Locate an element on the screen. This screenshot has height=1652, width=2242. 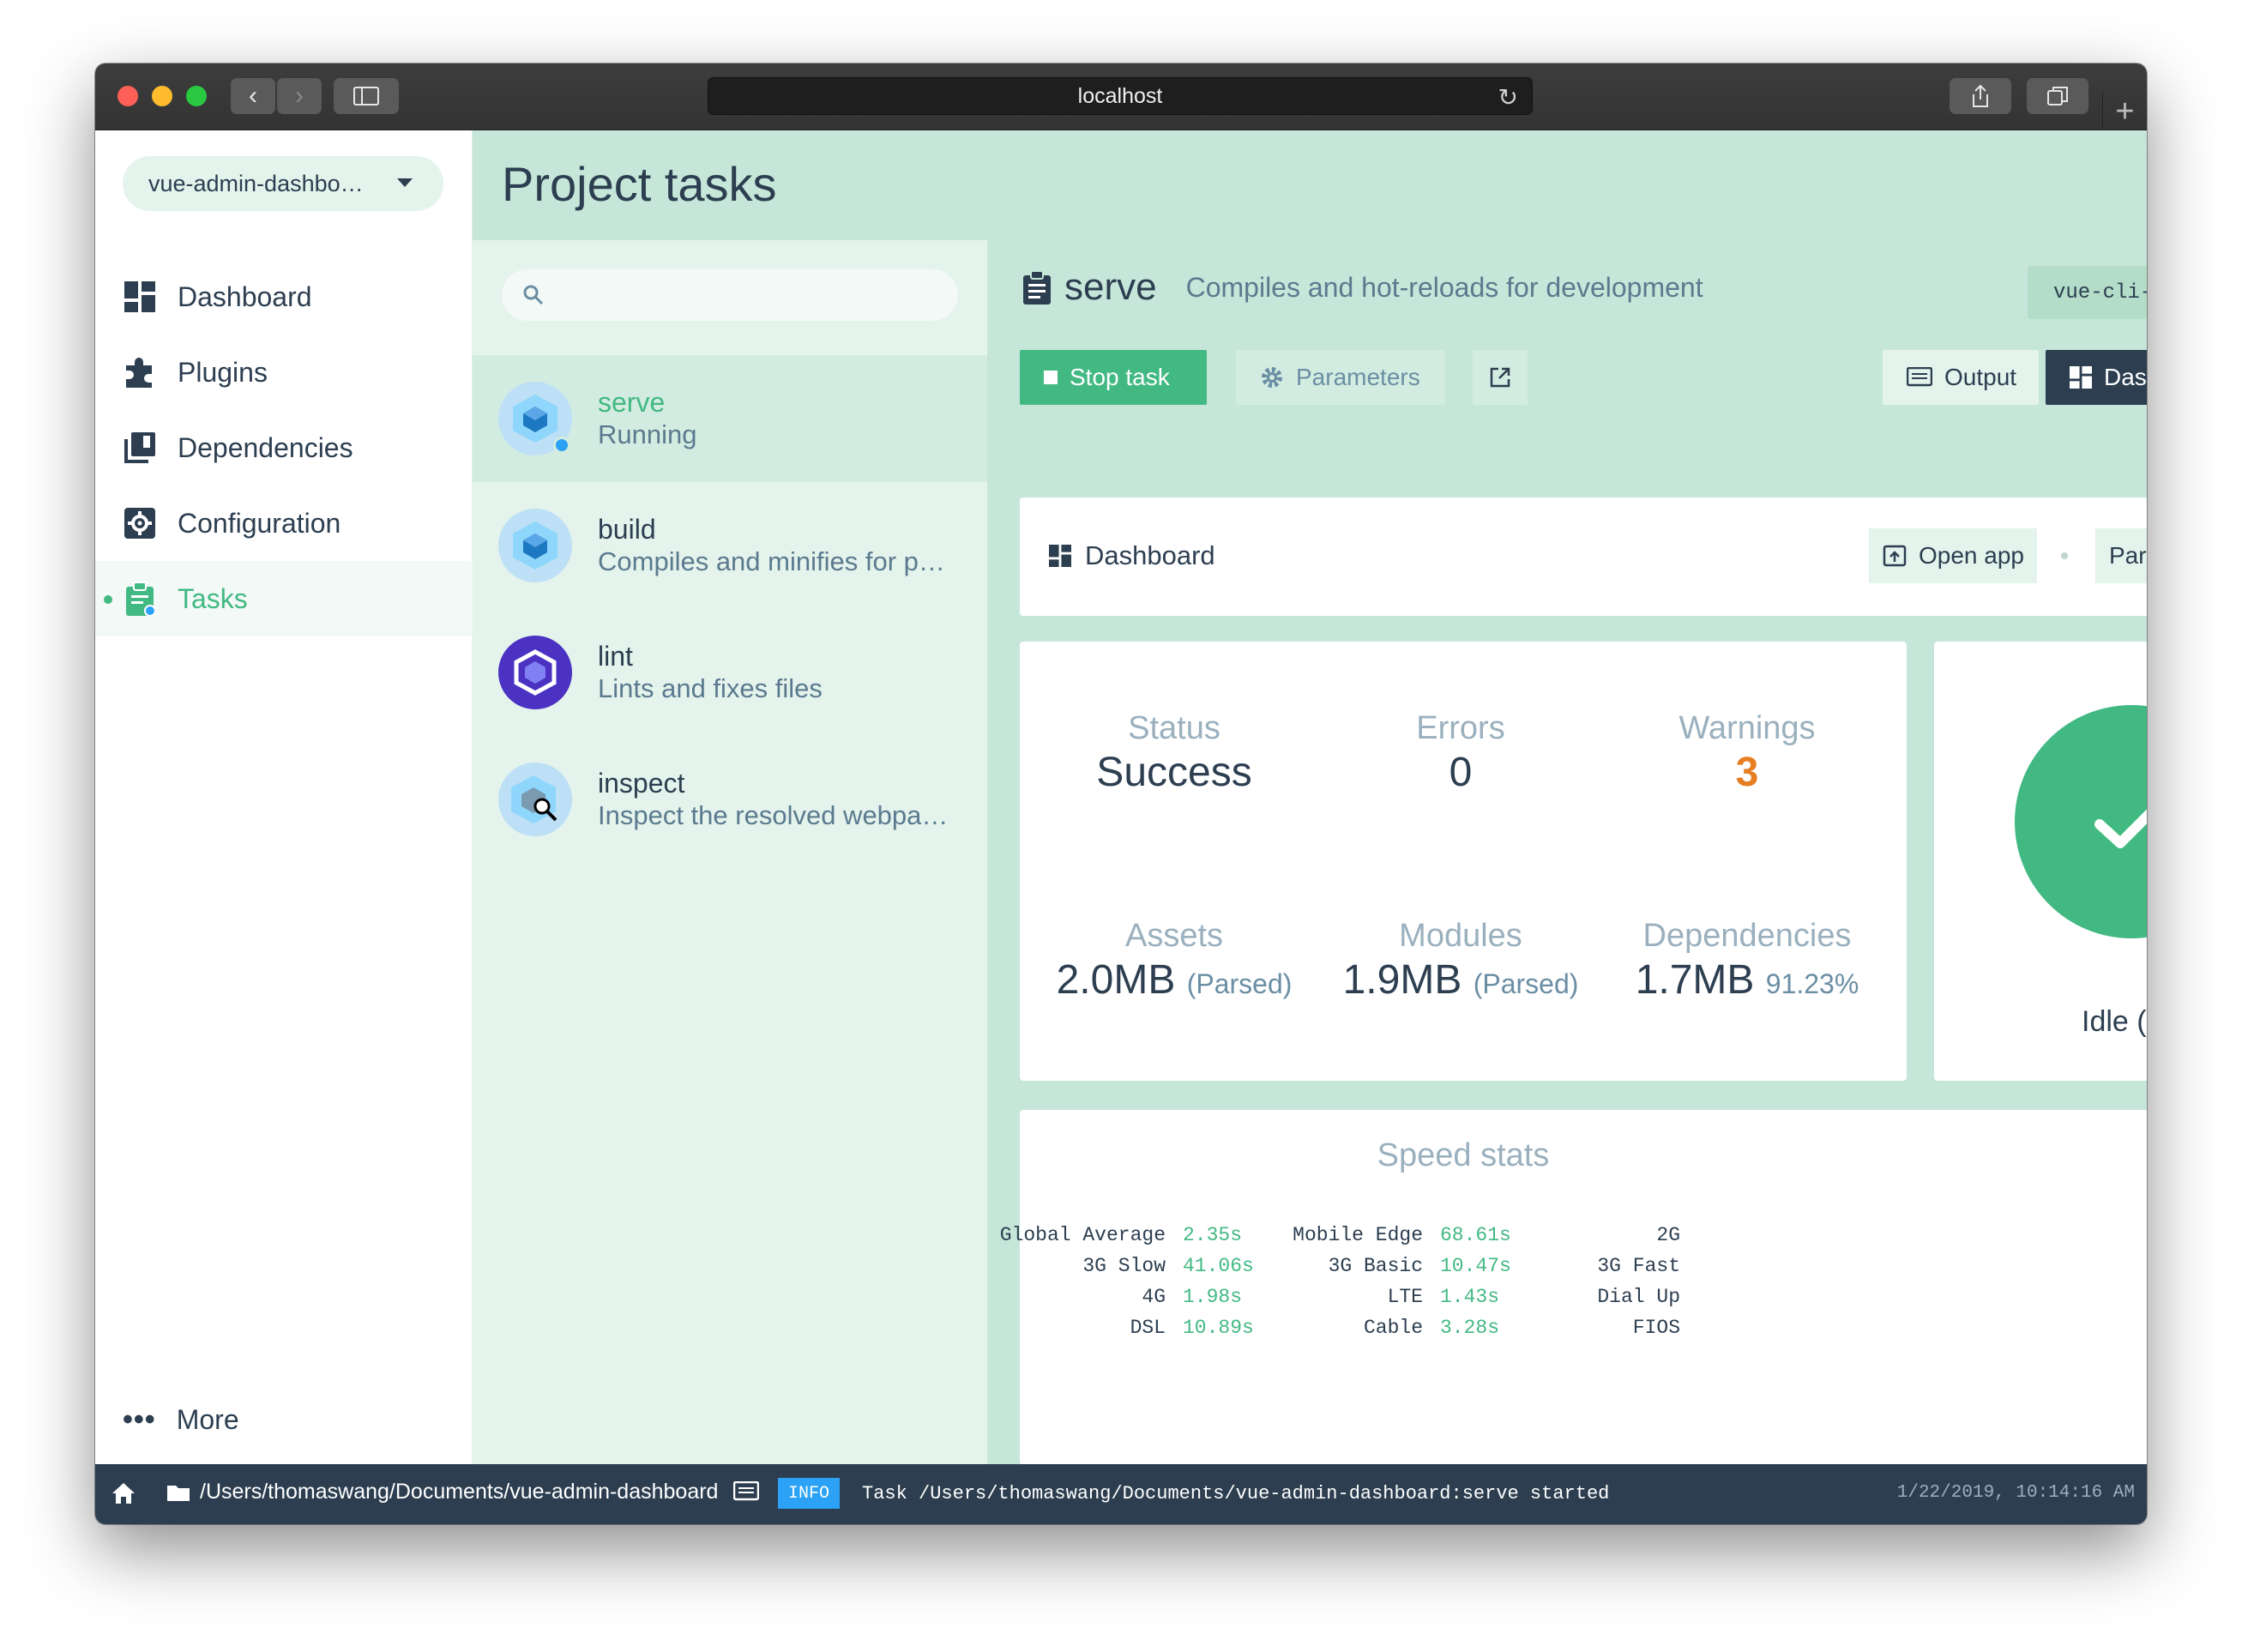
speed-stat-row: Dial Up is located at coordinates (1464, 1298).